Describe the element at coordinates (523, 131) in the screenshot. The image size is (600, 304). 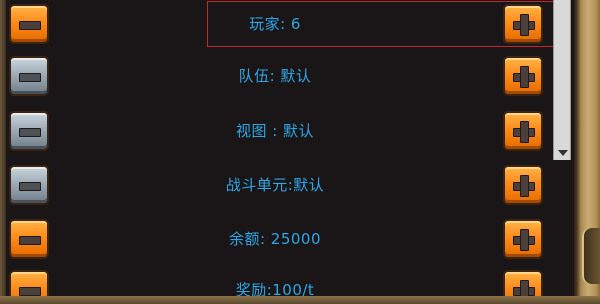
I see `increase-view-button` at that location.